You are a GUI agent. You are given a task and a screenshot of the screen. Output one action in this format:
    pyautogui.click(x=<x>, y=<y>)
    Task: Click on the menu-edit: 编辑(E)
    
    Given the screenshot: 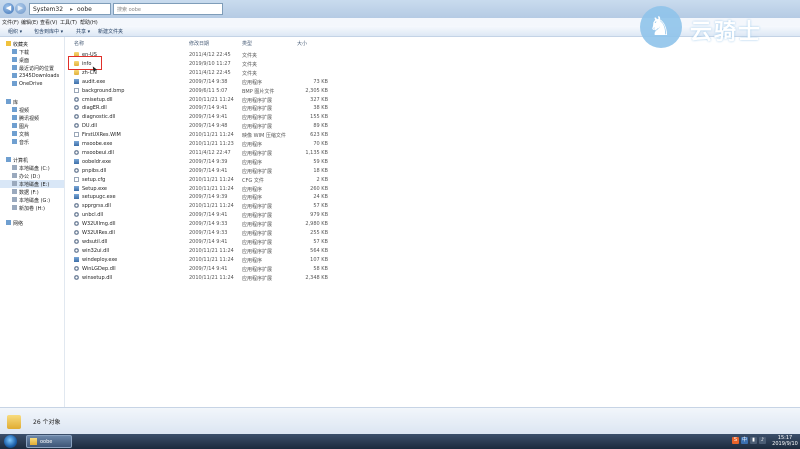 What is the action you would take?
    pyautogui.click(x=29, y=22)
    